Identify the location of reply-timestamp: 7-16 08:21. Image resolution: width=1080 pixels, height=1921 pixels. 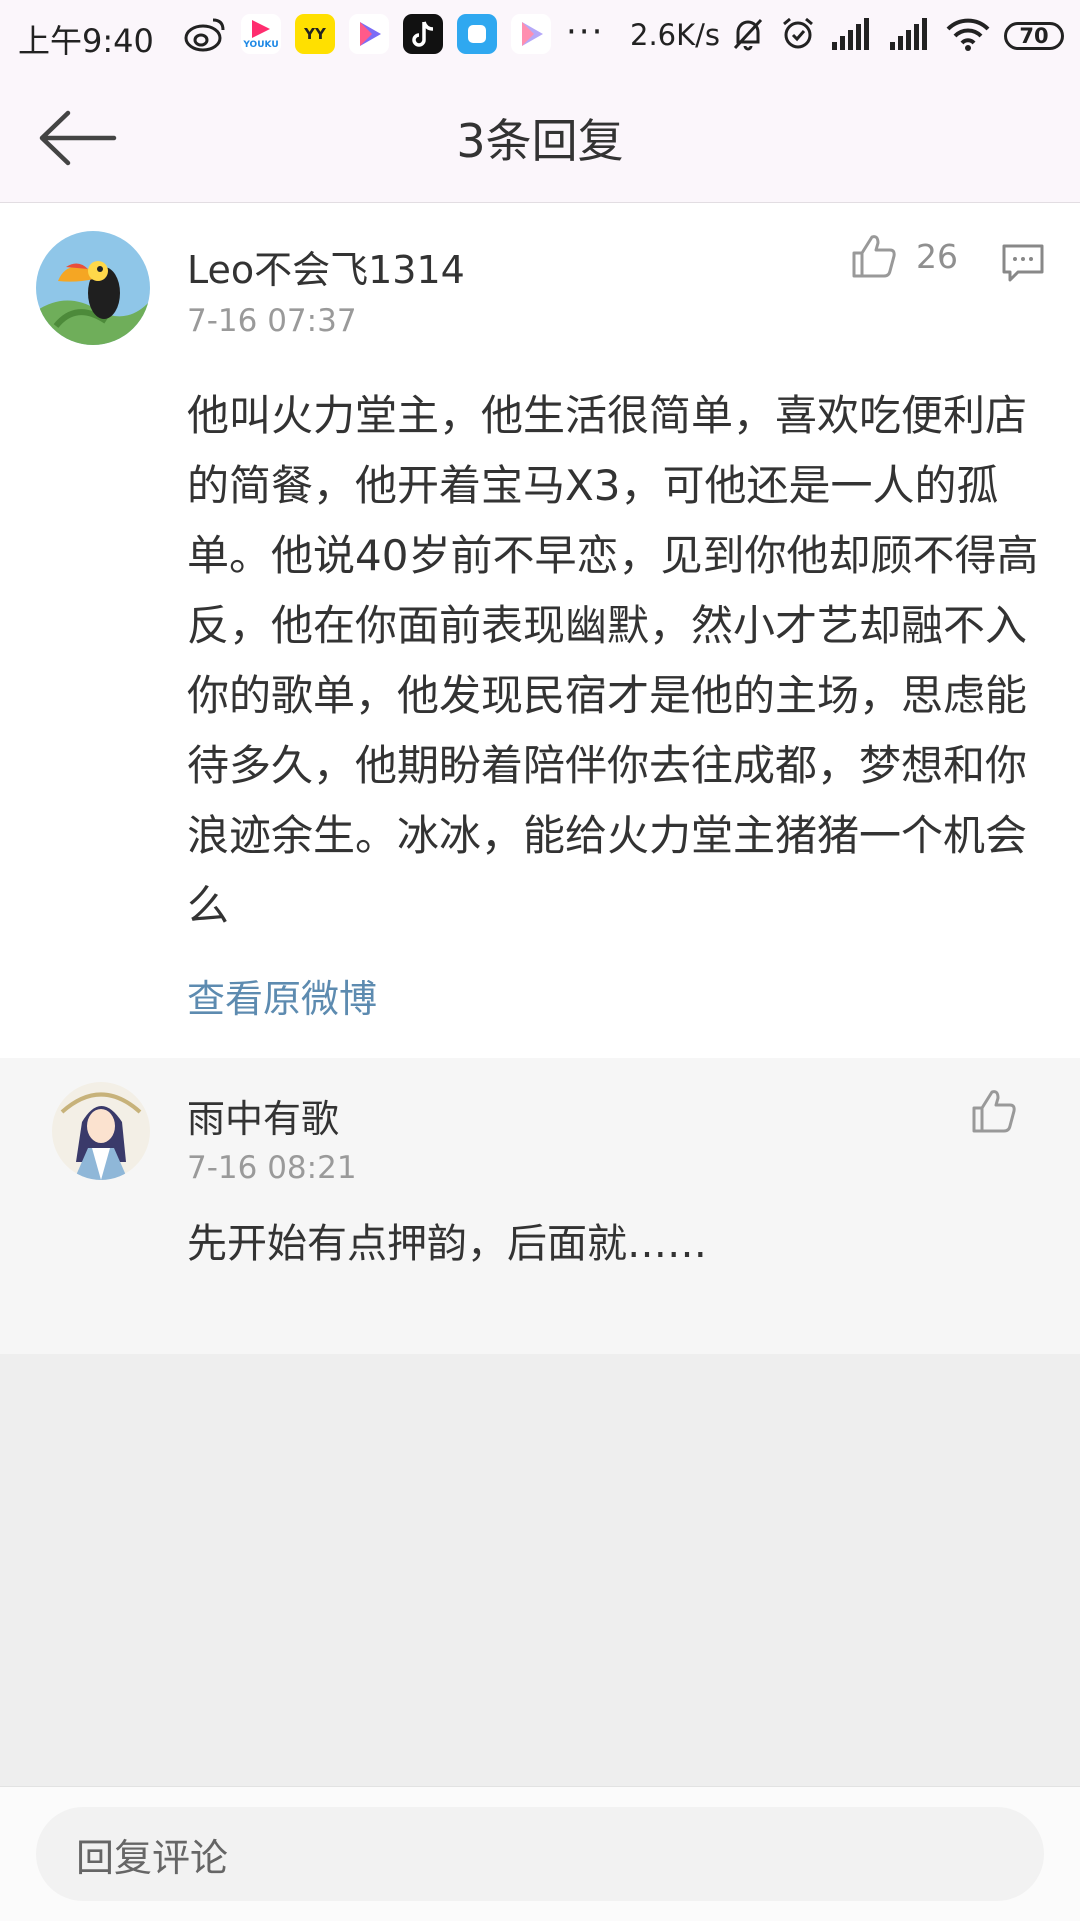
(272, 1168).